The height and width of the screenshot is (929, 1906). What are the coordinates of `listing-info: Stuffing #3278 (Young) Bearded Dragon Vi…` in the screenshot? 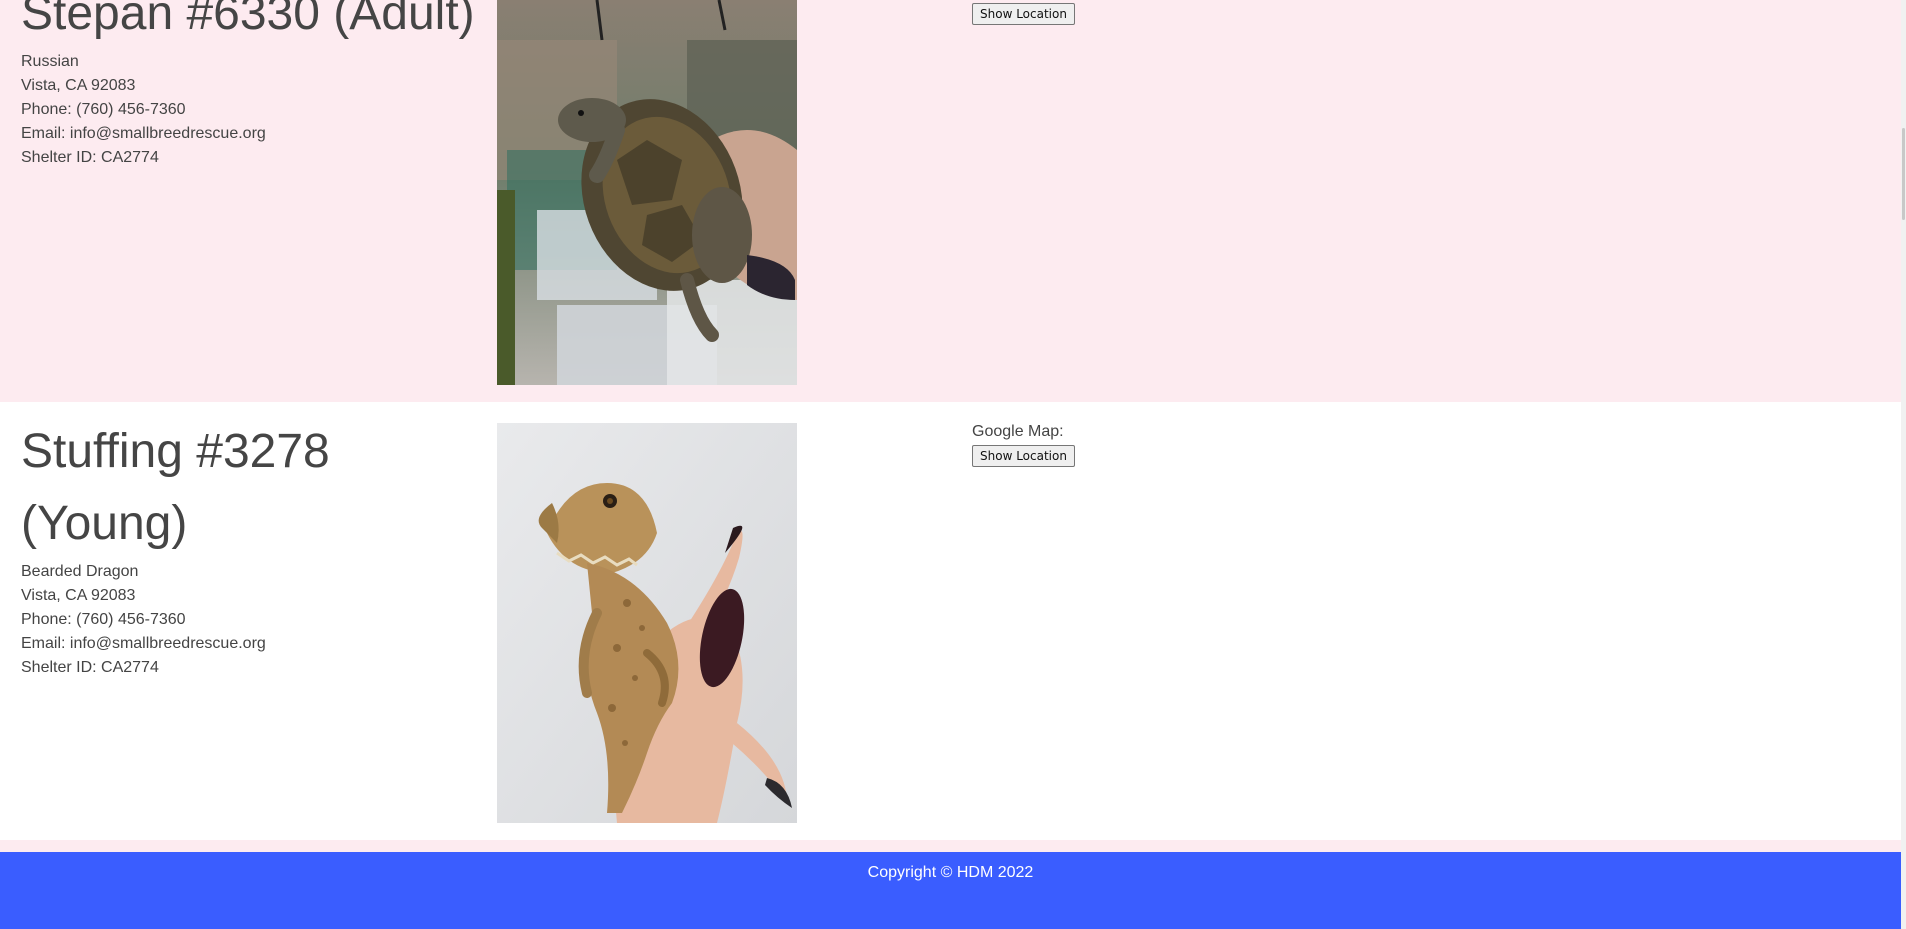 It's located at (175, 548).